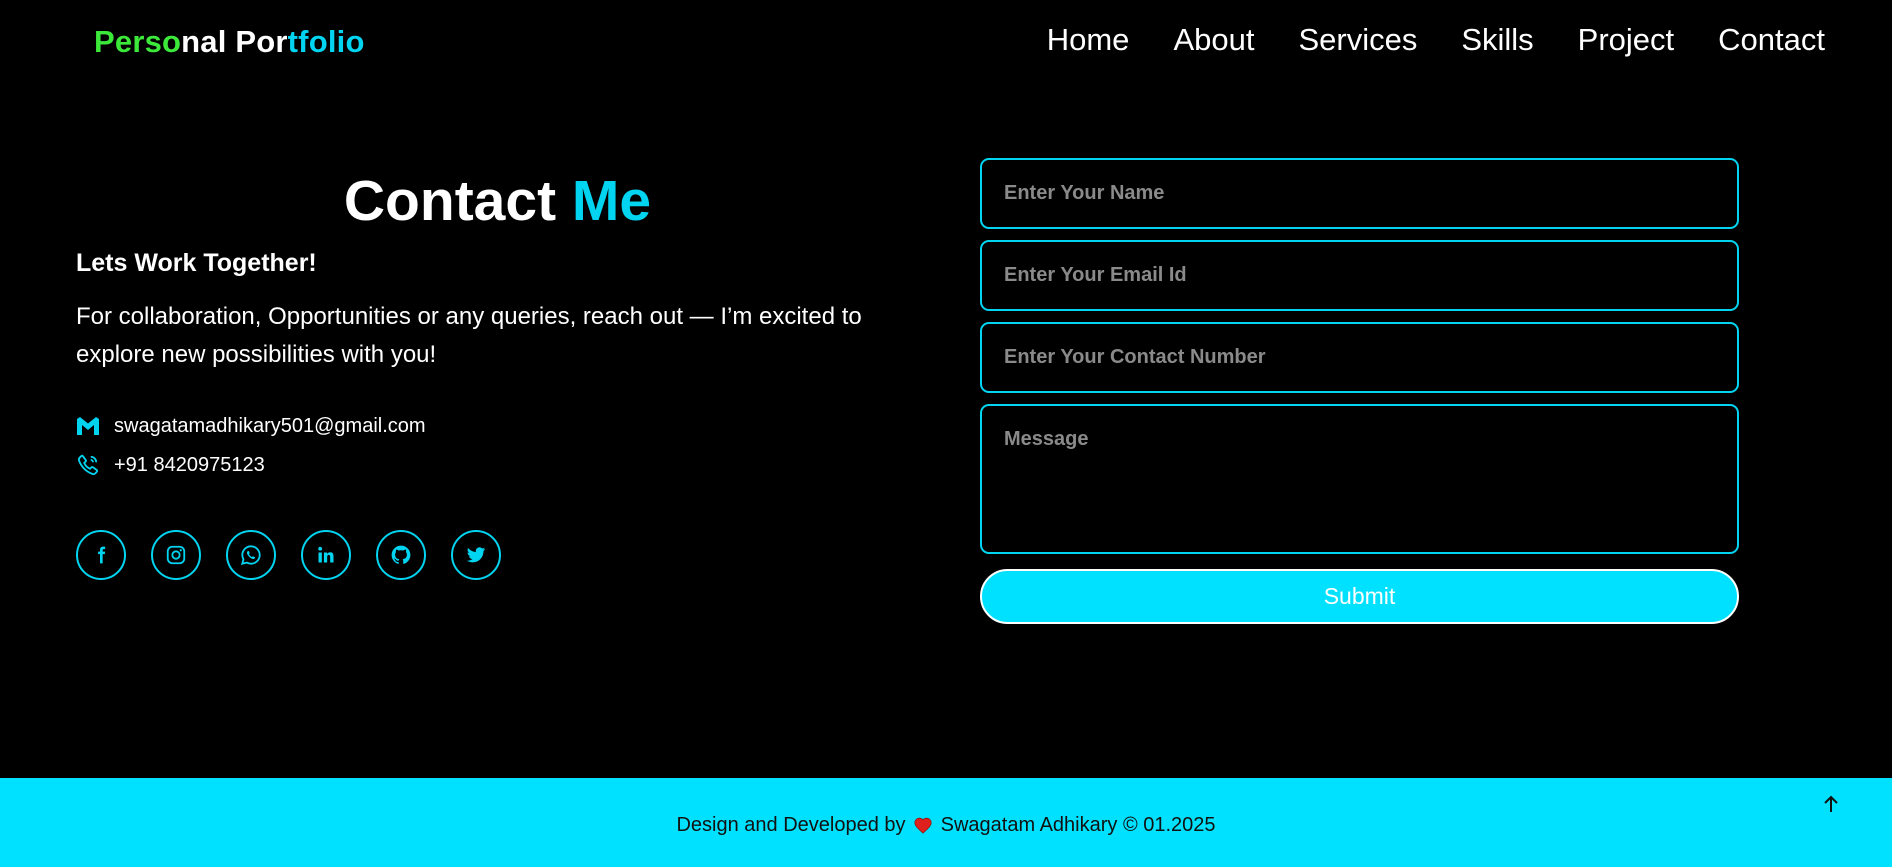 The image size is (1892, 867). I want to click on heart-icon, so click(923, 828).